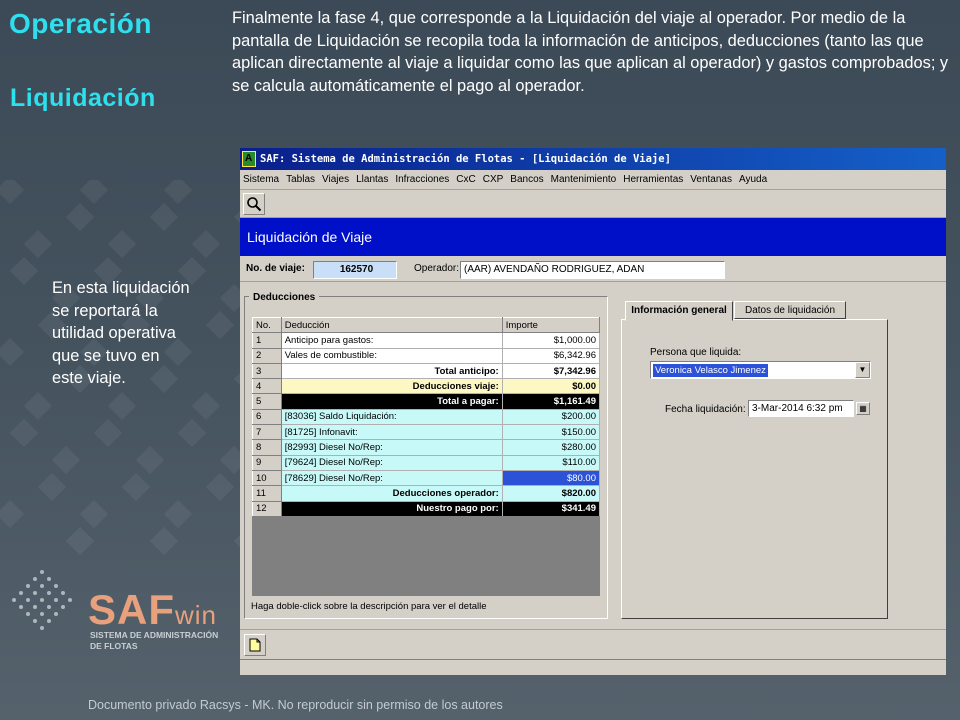  I want to click on deduction-description: [83036] Saldo Liquidación:, so click(391, 417).